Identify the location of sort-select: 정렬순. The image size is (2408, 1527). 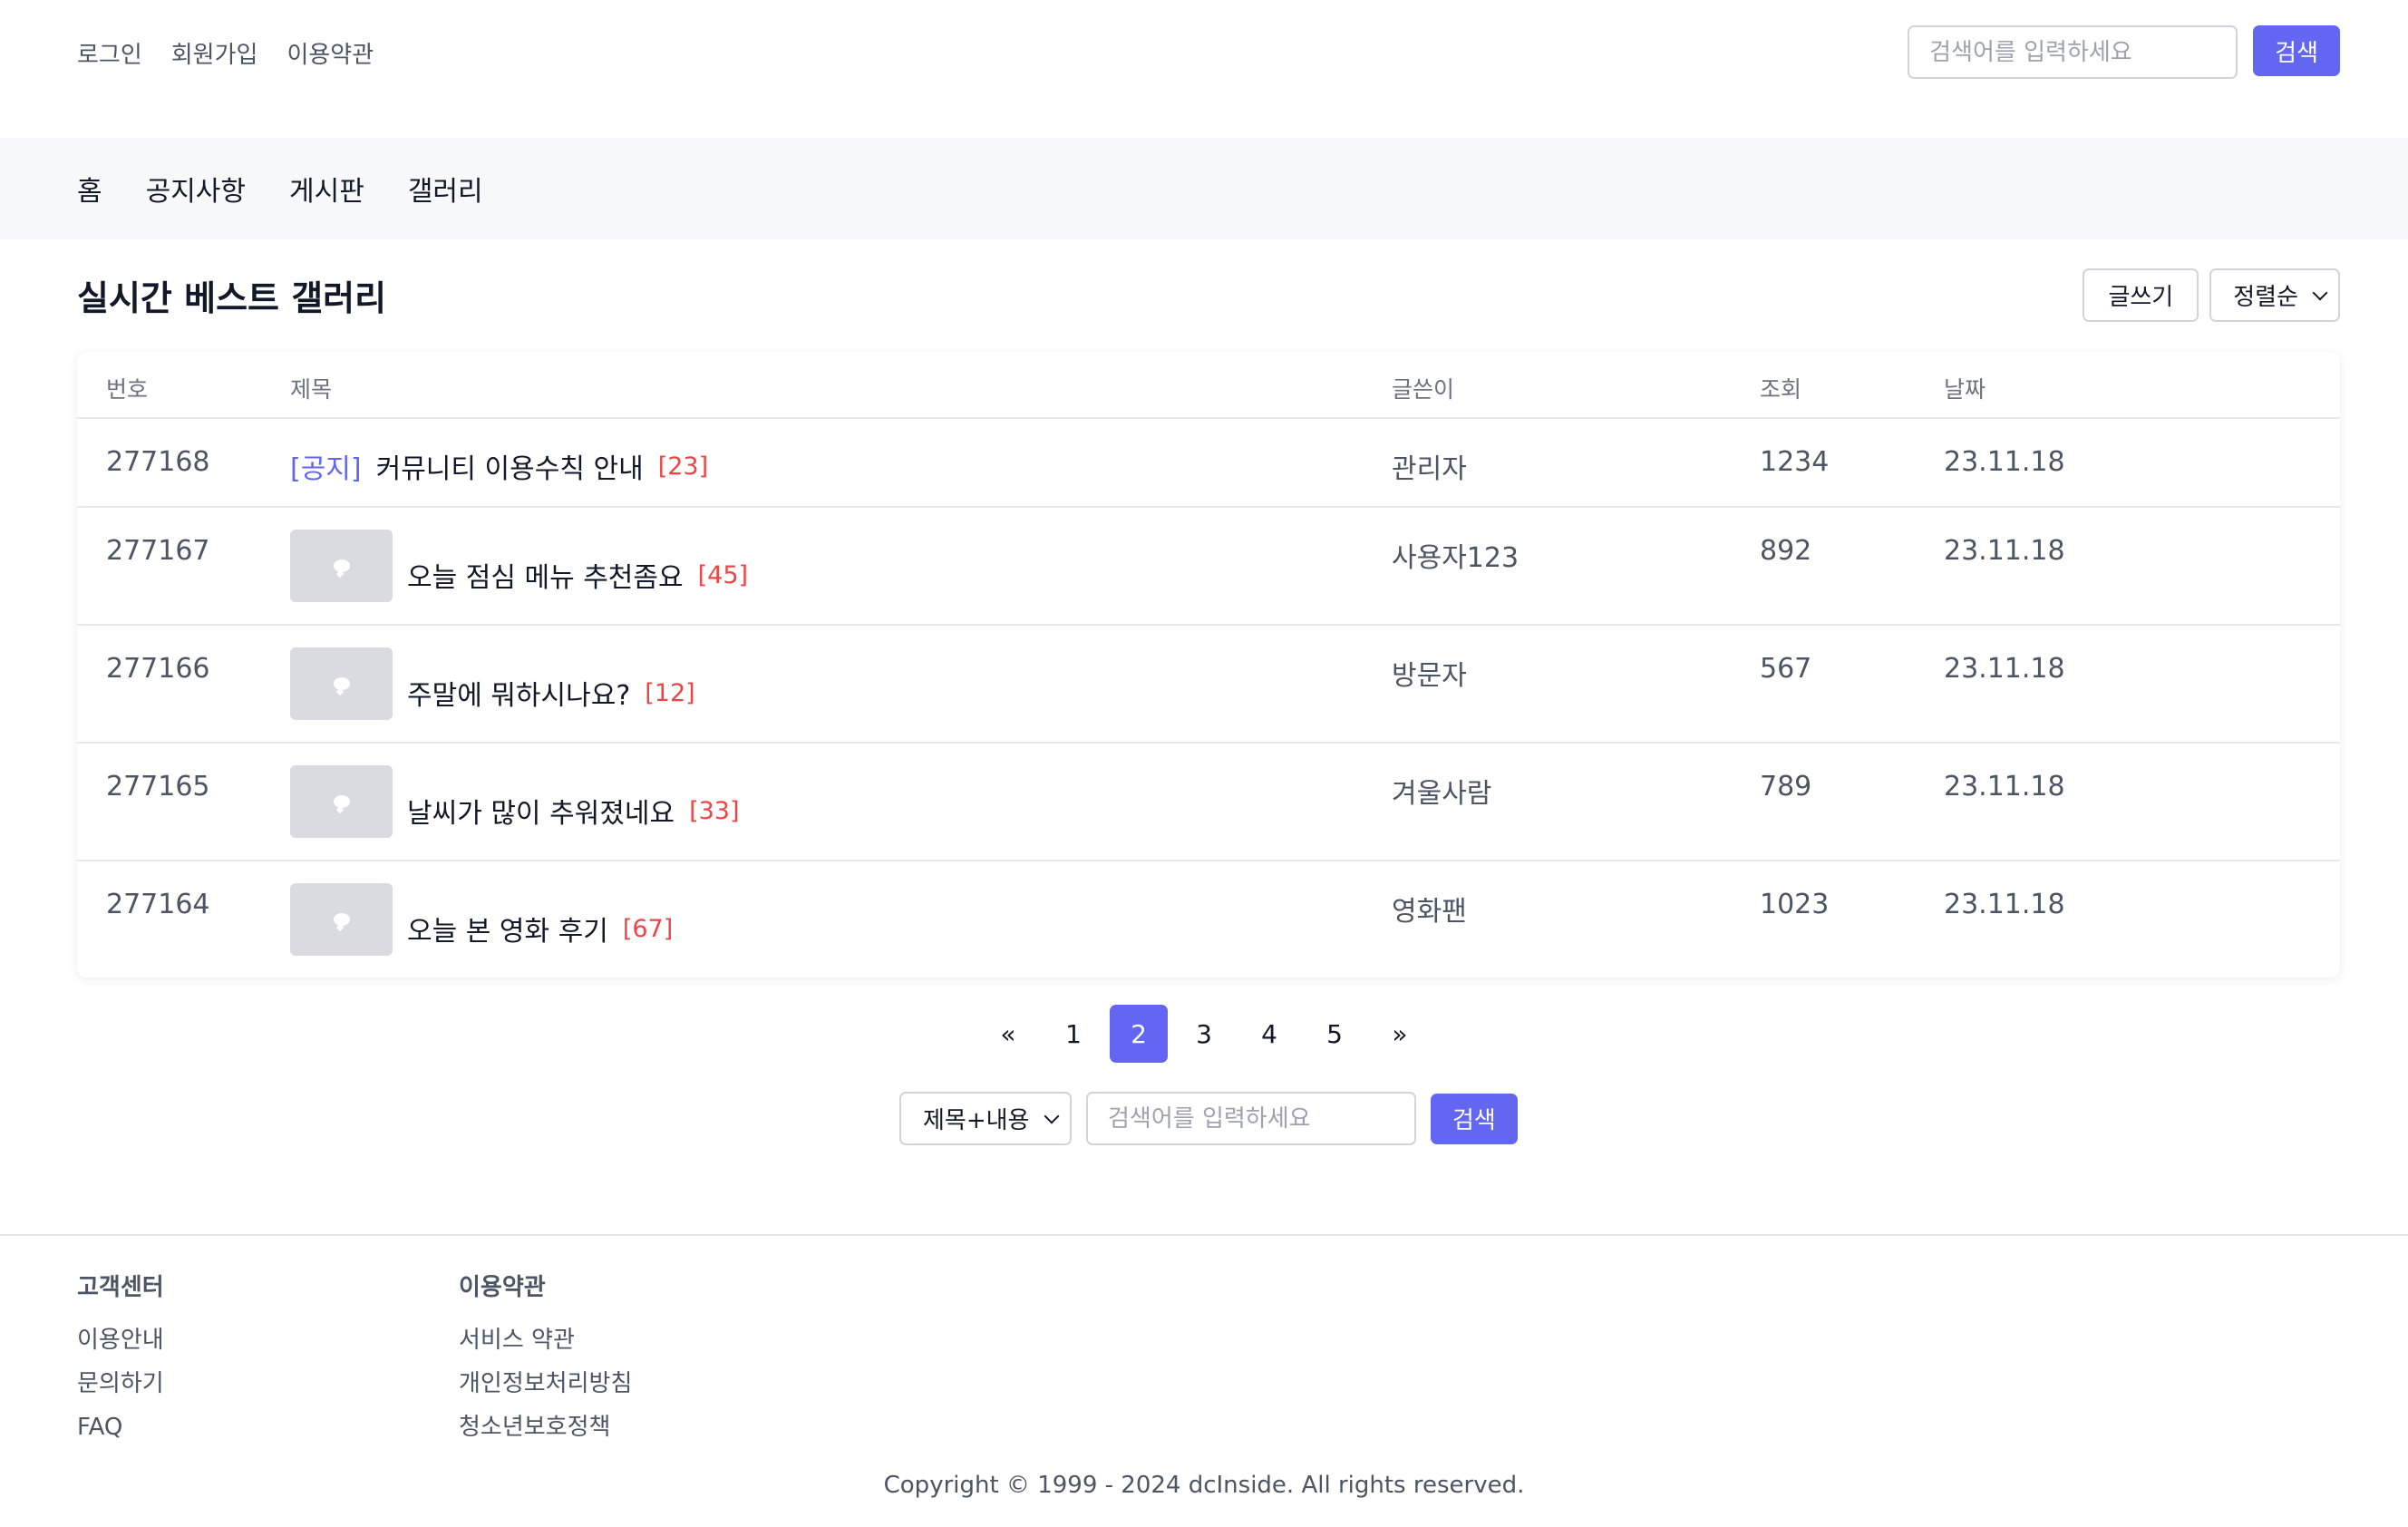
(2274, 295).